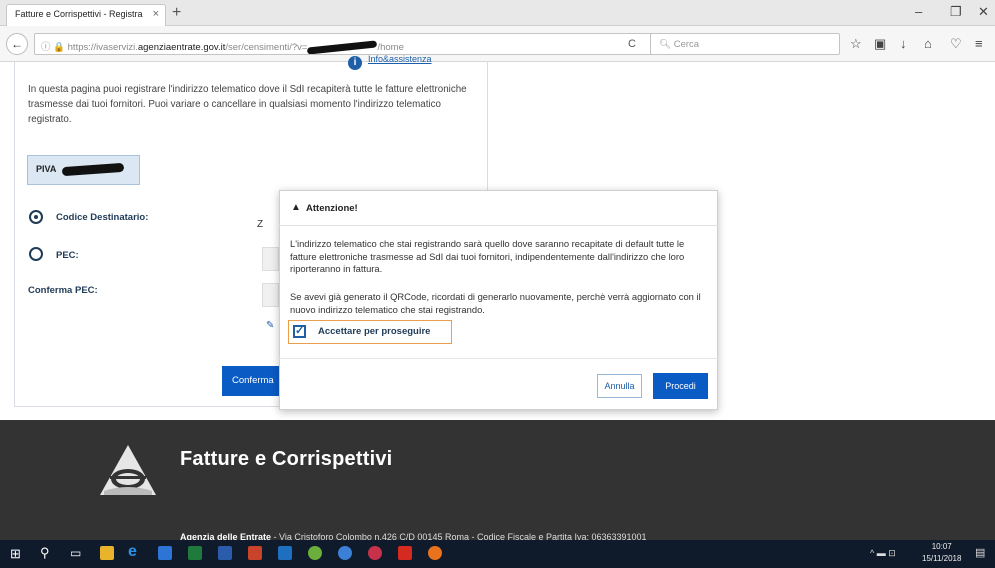 Image resolution: width=995 pixels, height=568 pixels. Describe the element at coordinates (665, 44) in the screenshot. I see `search-icon: 🔍︎` at that location.